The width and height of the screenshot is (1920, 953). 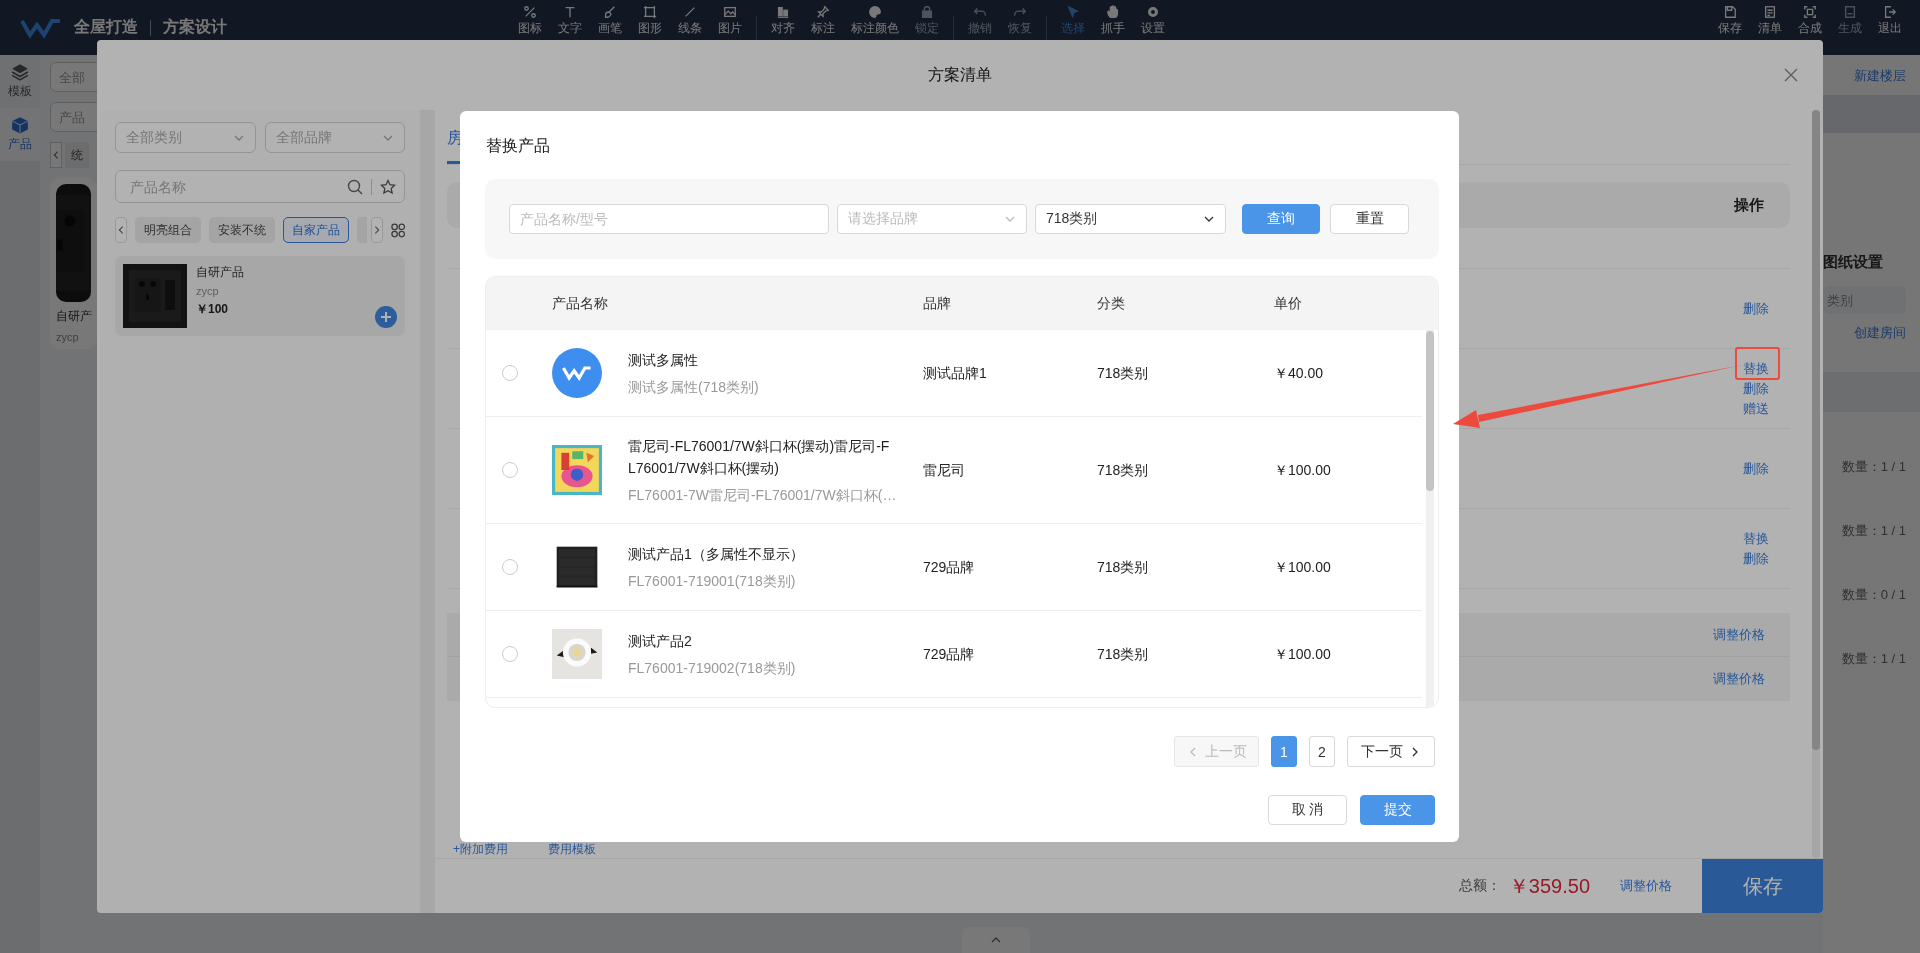 I want to click on total-label: 总额：, so click(x=1479, y=886).